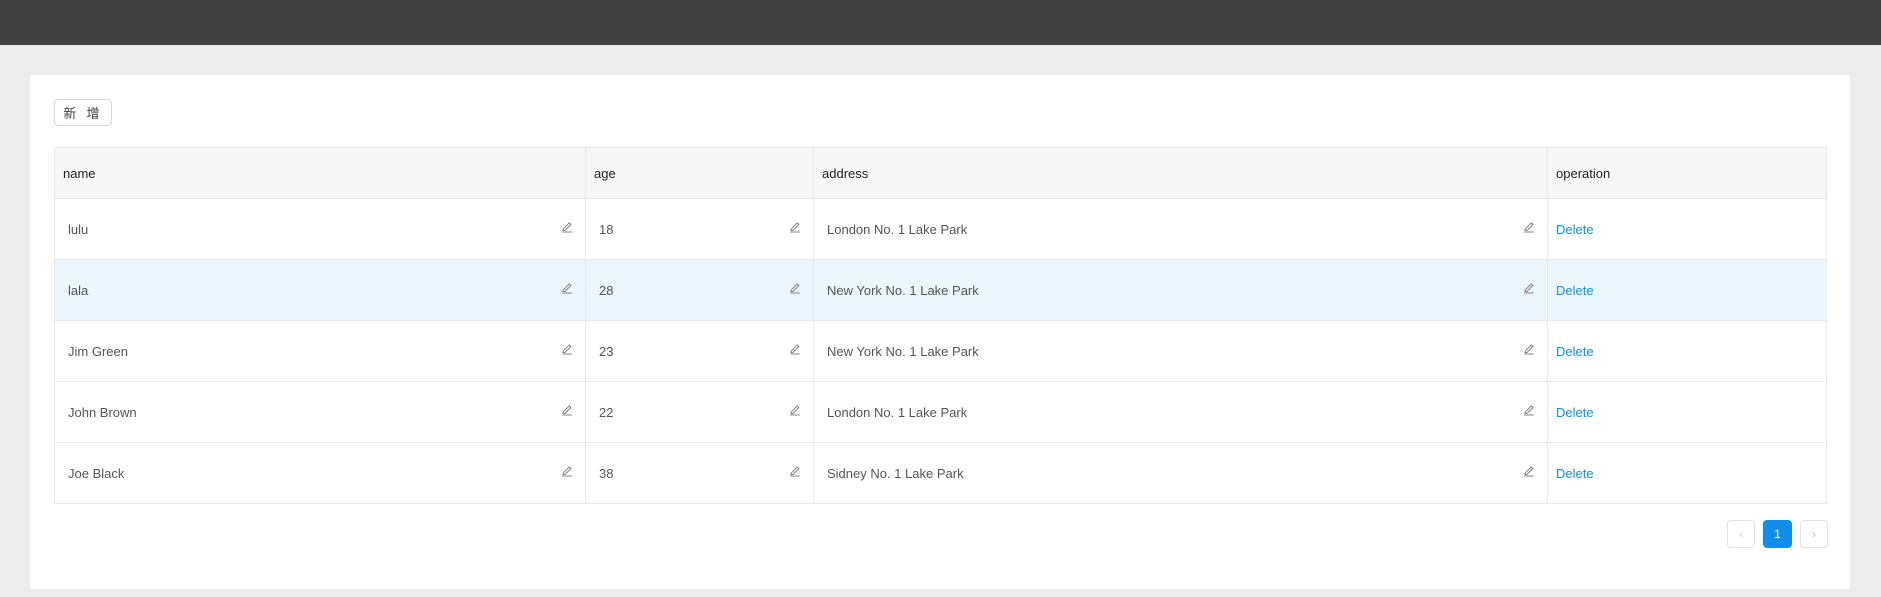 Image resolution: width=1881 pixels, height=597 pixels. Describe the element at coordinates (1777, 534) in the screenshot. I see `pagination-page-1: 1` at that location.